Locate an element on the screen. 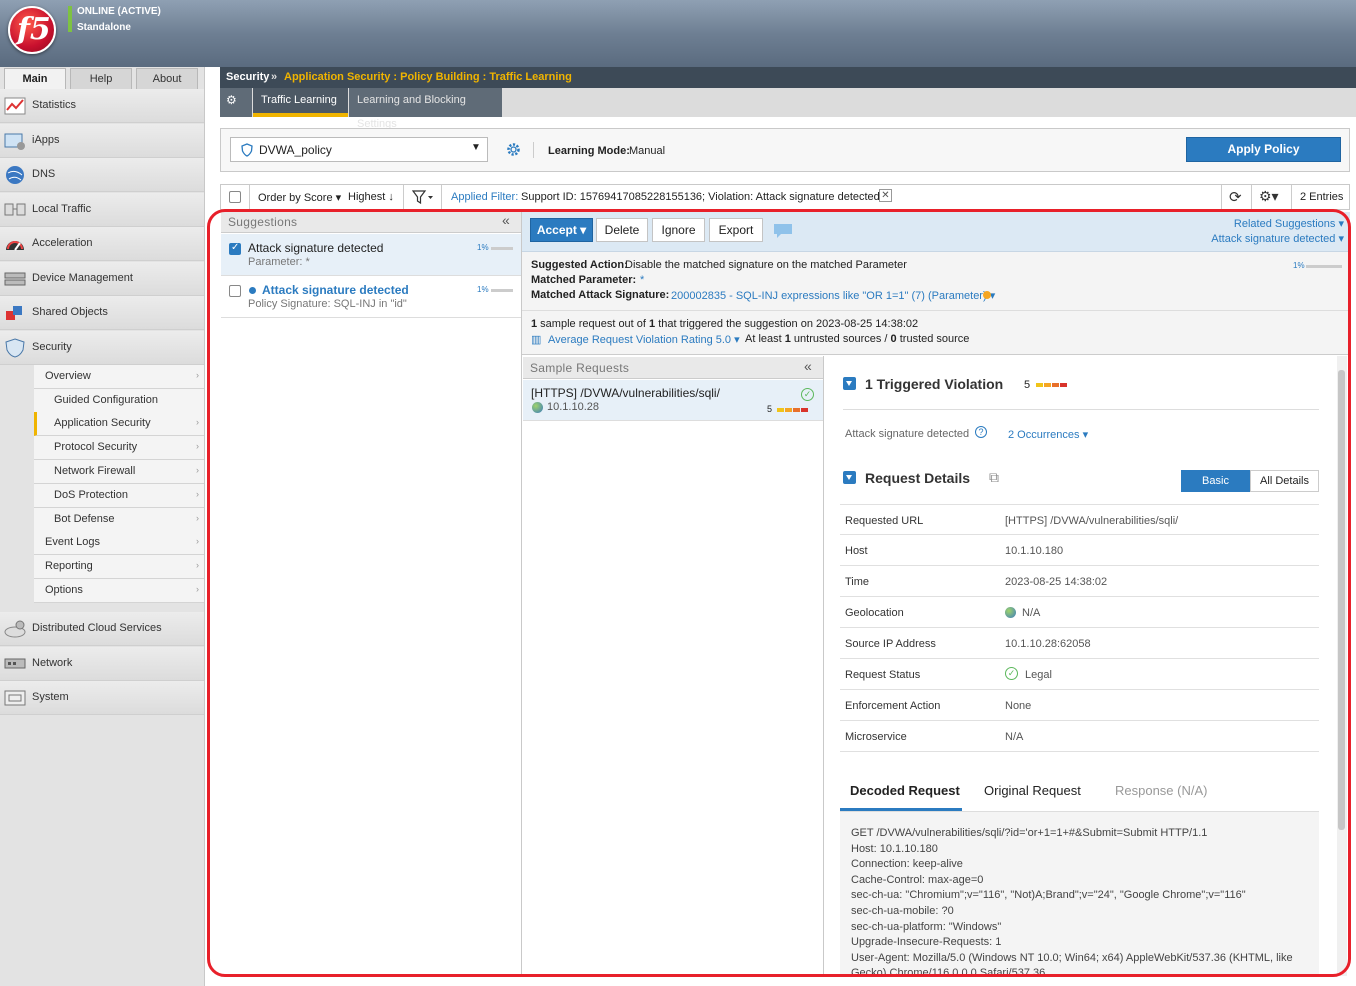 The height and width of the screenshot is (986, 1356). related-filter-link: Attack signature detected ▾ is located at coordinates (1277, 238).